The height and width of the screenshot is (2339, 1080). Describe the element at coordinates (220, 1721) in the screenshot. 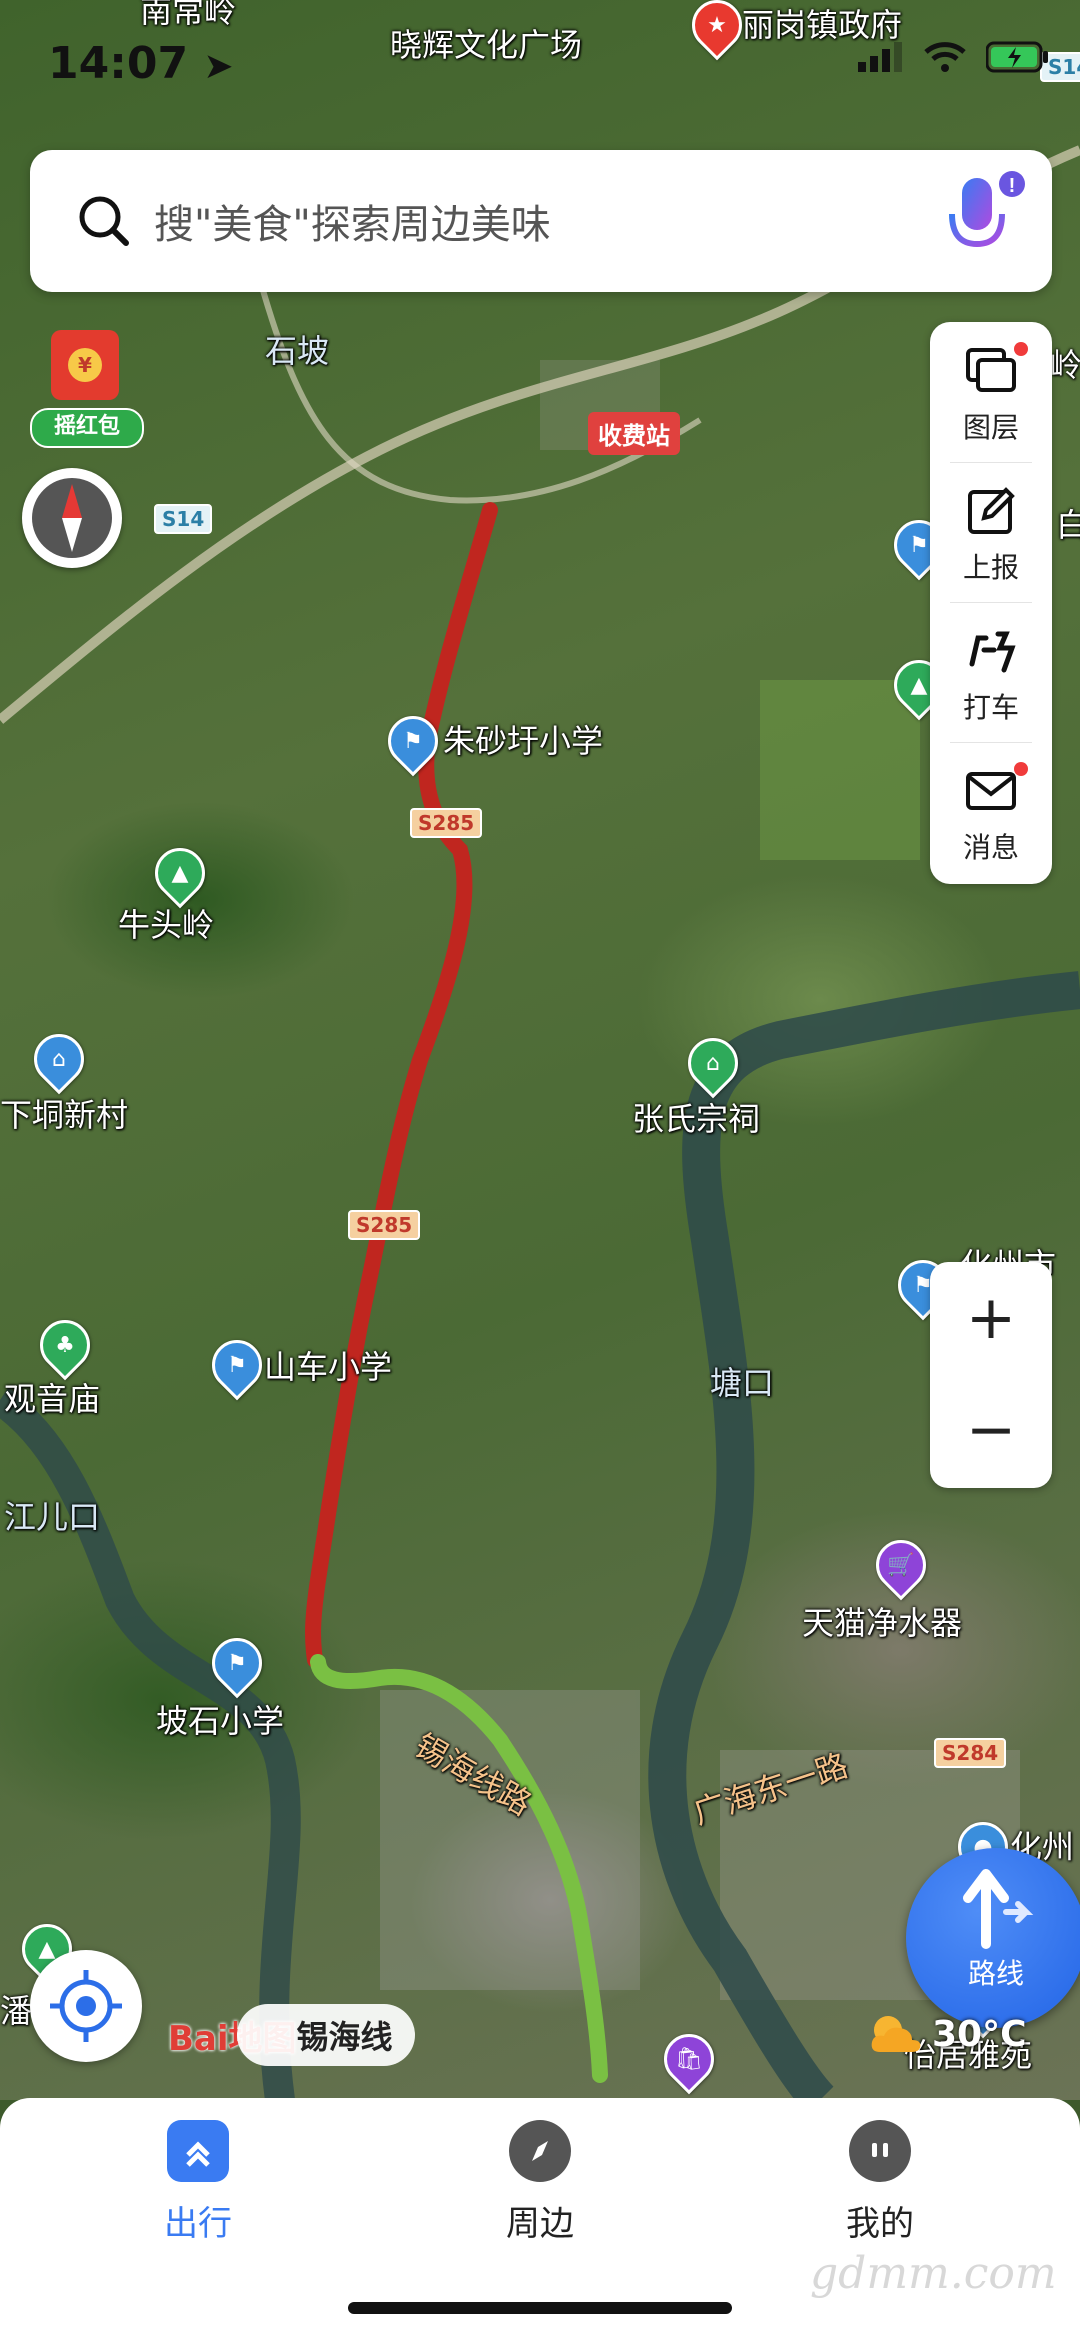

I see `place-label: 坡石小学` at that location.